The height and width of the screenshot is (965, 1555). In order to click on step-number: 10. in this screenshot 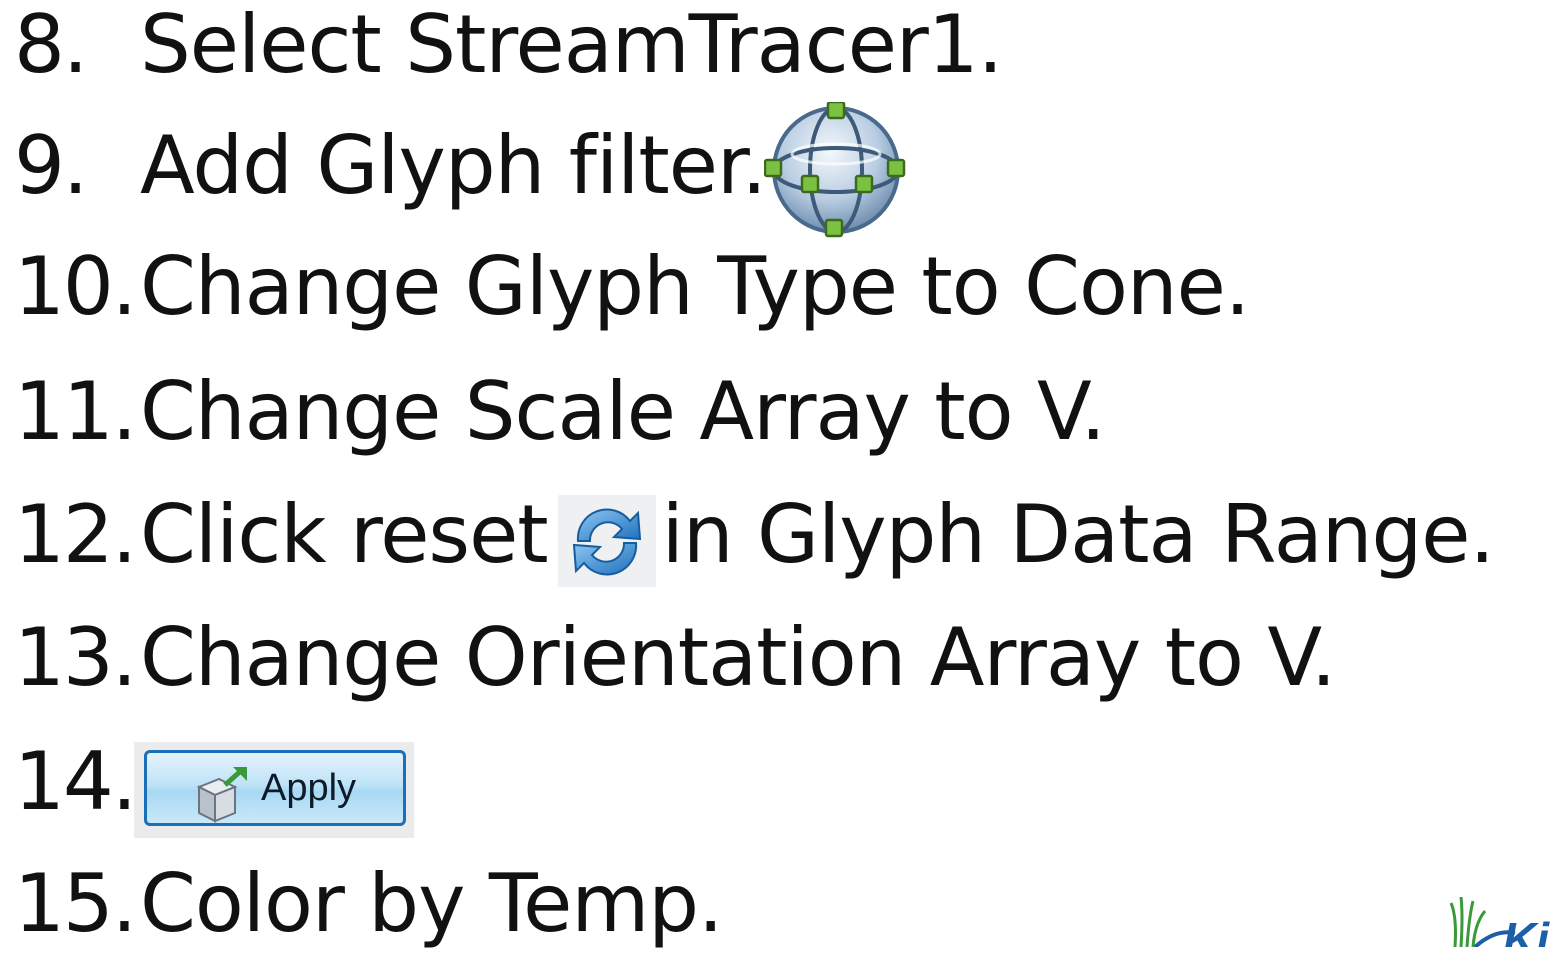, I will do `click(75, 286)`.